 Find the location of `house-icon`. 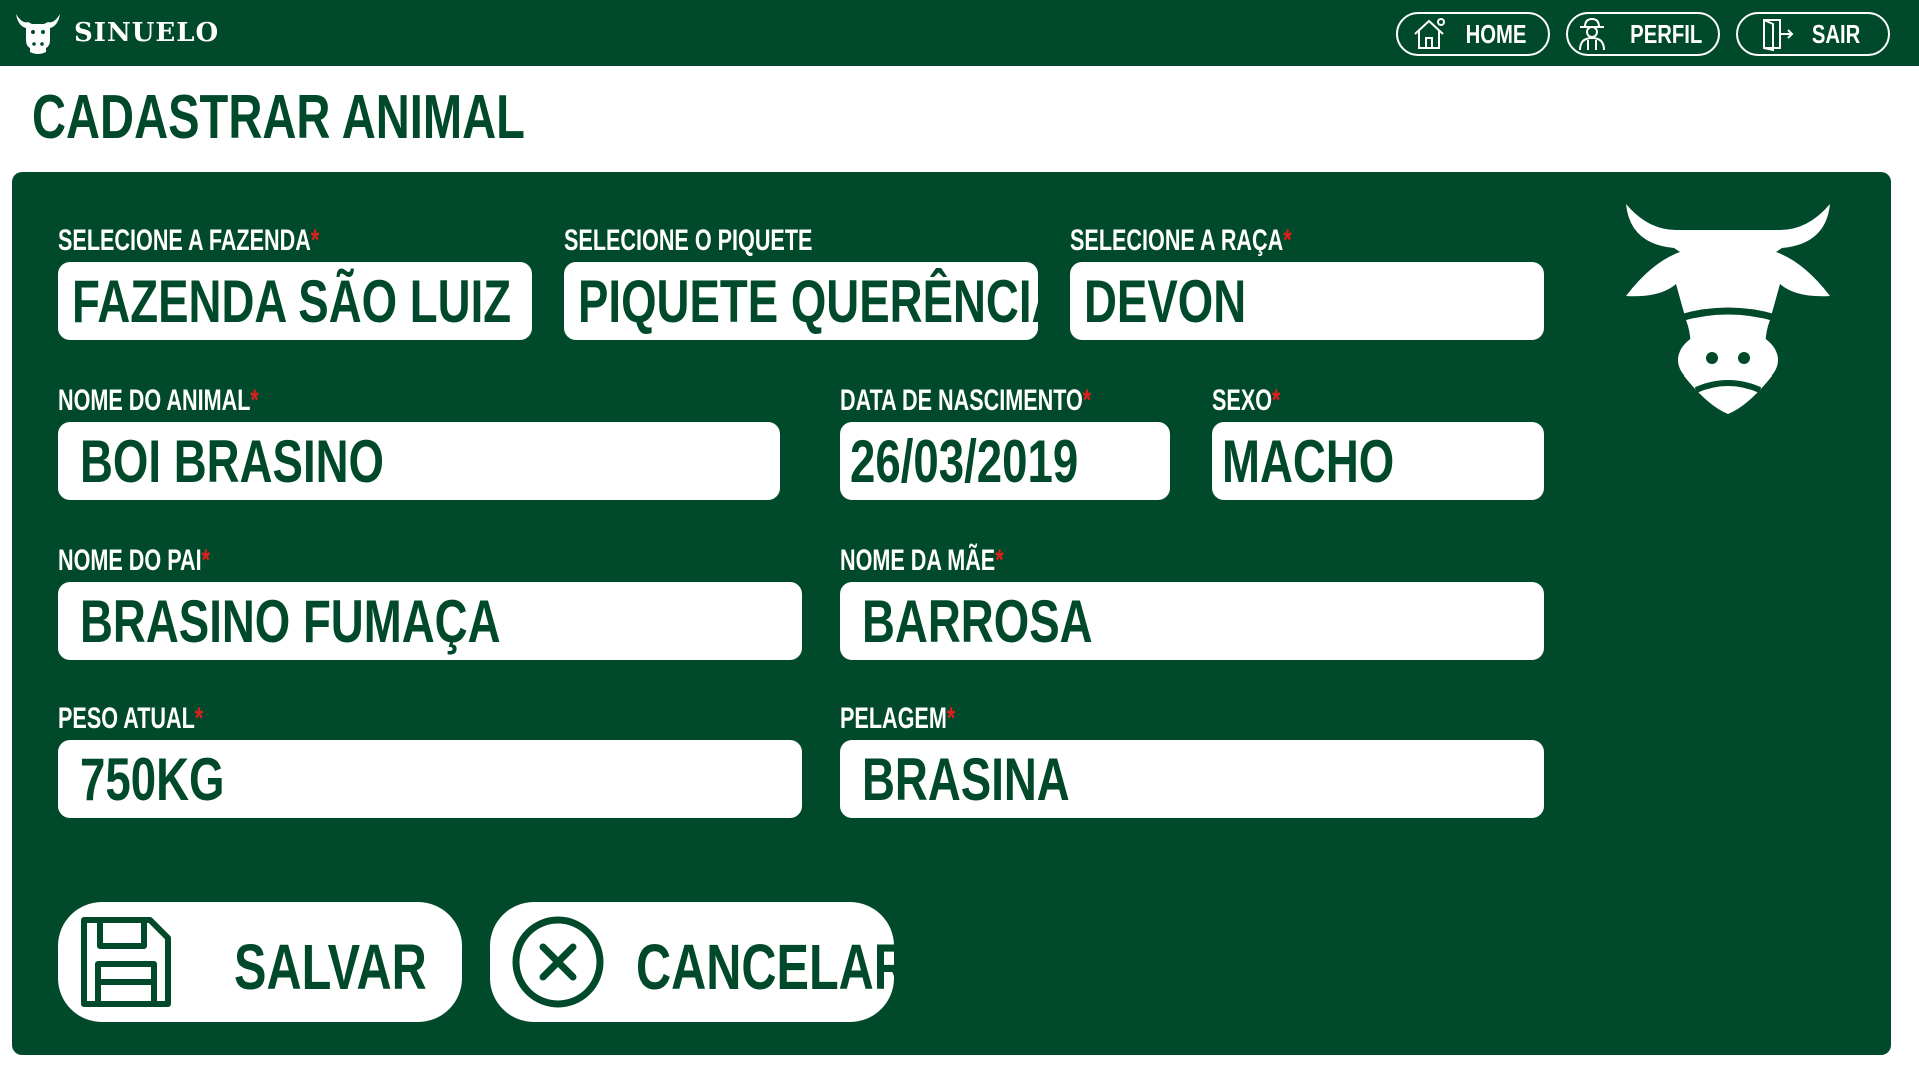

house-icon is located at coordinates (1429, 33).